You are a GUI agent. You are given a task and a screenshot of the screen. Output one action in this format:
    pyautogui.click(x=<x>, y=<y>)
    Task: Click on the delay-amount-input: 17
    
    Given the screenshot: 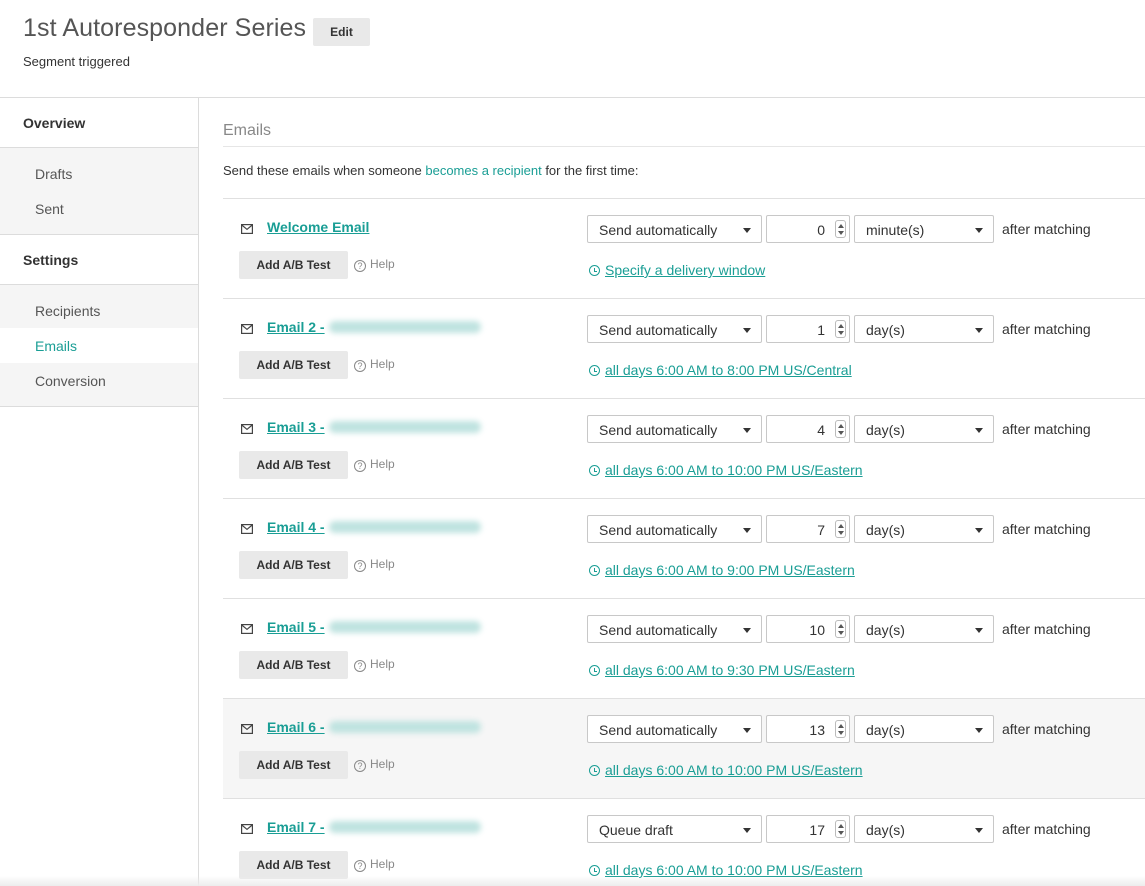 What is the action you would take?
    pyautogui.click(x=808, y=829)
    